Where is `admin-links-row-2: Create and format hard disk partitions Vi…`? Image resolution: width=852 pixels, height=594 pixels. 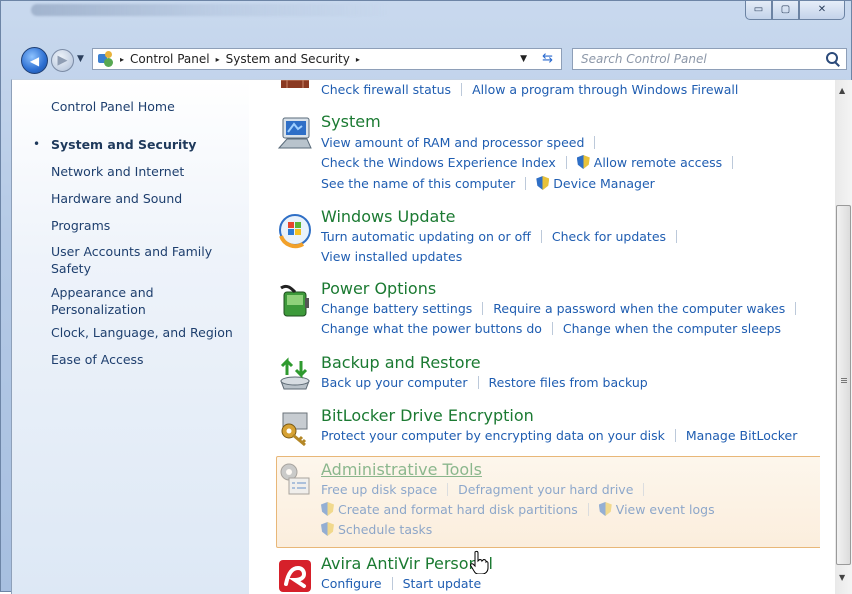
admin-links-row-2: Create and format hard disk partitions Vi… is located at coordinates (518, 509).